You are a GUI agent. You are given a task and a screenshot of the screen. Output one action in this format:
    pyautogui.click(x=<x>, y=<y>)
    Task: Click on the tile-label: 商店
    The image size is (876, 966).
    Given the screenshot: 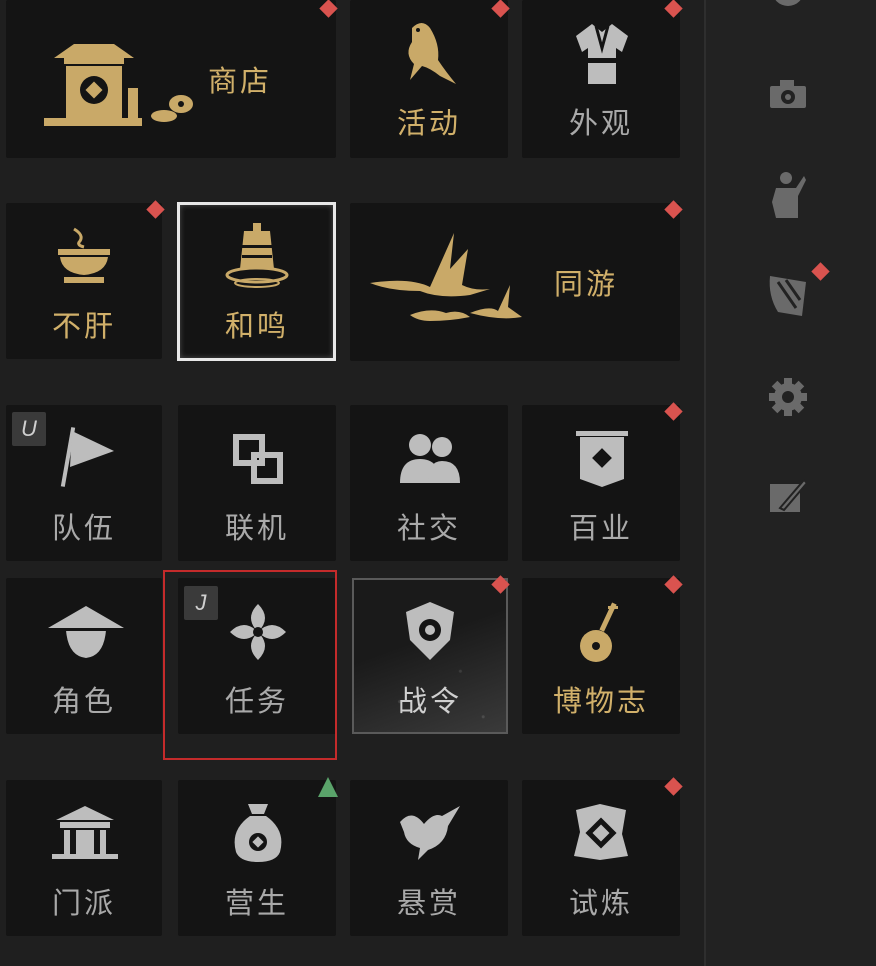 What is the action you would take?
    pyautogui.click(x=240, y=81)
    